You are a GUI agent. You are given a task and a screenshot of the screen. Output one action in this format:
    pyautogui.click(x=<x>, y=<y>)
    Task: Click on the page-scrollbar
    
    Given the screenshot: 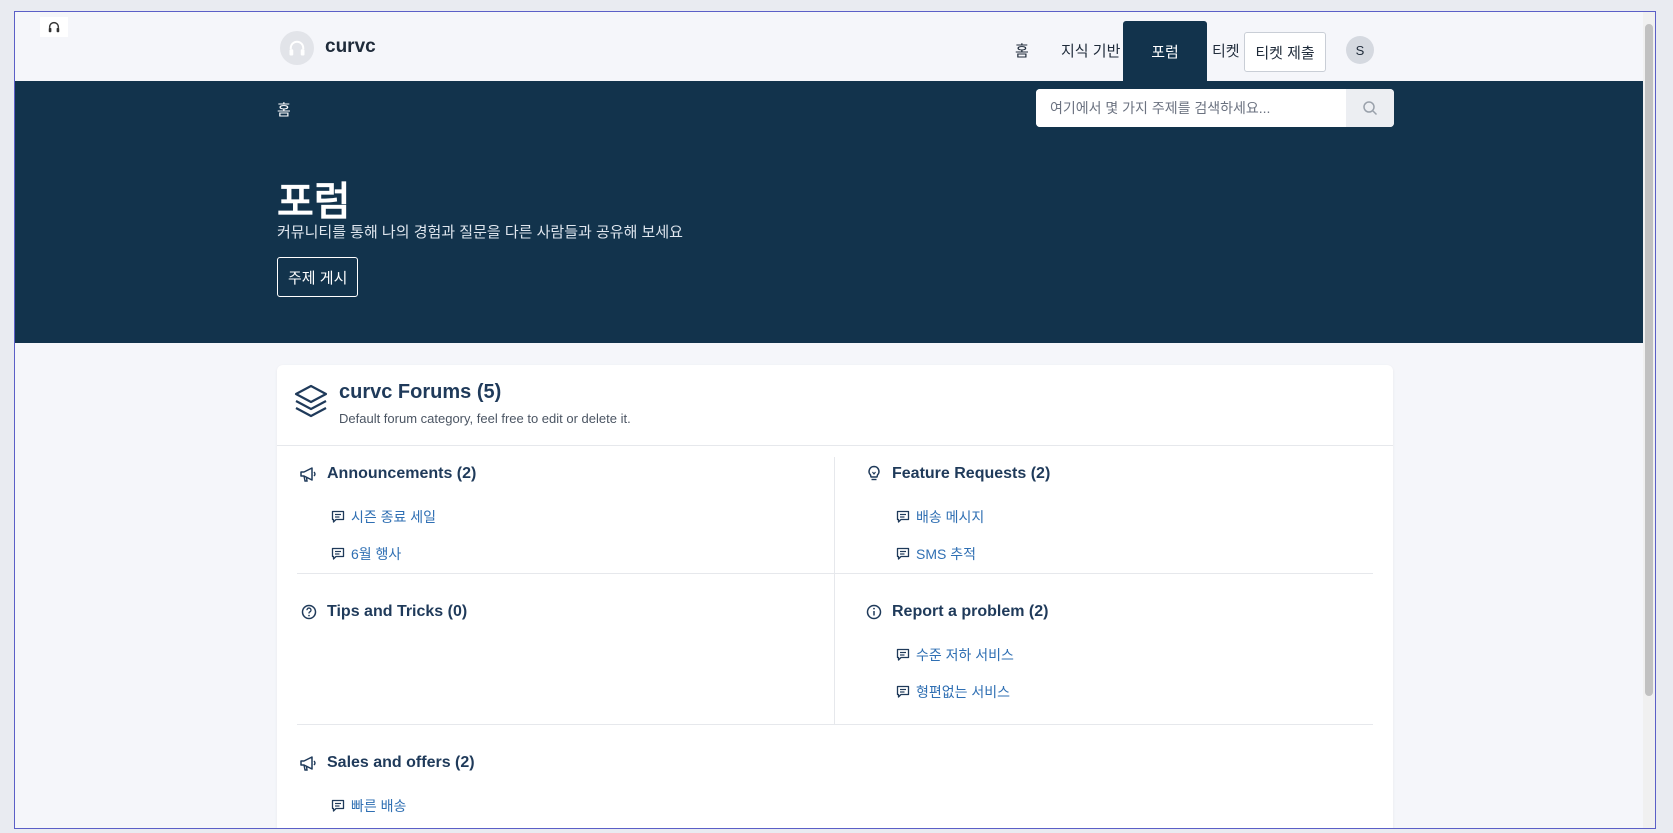 What is the action you would take?
    pyautogui.click(x=1649, y=420)
    